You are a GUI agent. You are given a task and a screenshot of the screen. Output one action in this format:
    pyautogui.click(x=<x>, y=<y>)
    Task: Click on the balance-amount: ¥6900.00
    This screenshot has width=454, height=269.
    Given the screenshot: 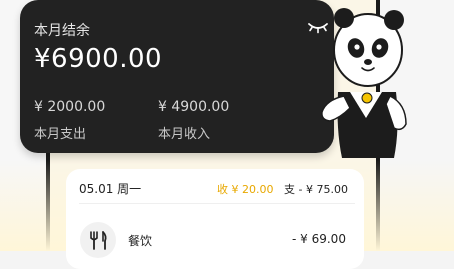 What is the action you would take?
    pyautogui.click(x=98, y=59)
    